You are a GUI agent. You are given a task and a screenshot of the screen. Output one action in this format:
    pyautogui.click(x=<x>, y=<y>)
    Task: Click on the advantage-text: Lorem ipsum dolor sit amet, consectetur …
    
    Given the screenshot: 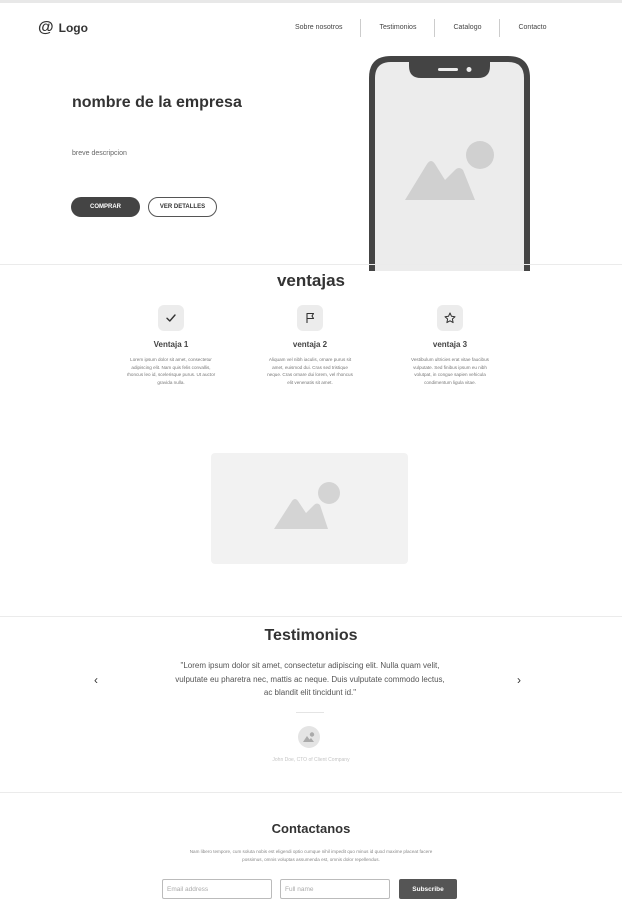 What is the action you would take?
    pyautogui.click(x=171, y=371)
    